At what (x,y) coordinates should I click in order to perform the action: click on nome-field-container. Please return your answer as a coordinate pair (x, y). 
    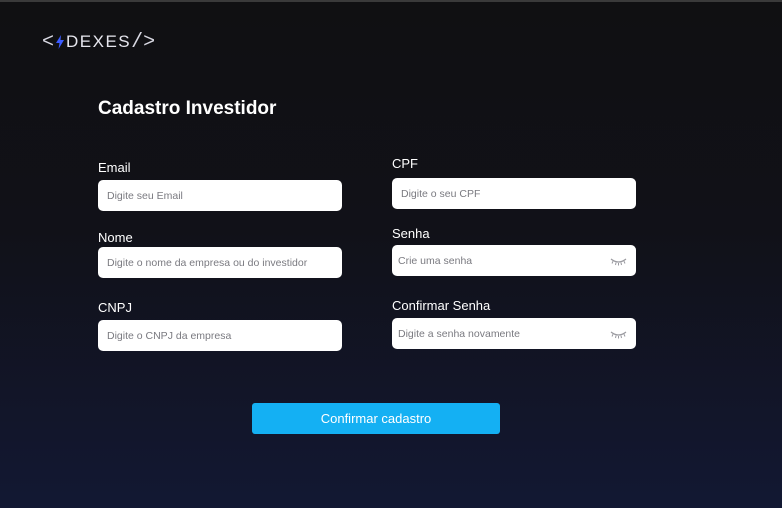
    Looking at the image, I should click on (220, 262).